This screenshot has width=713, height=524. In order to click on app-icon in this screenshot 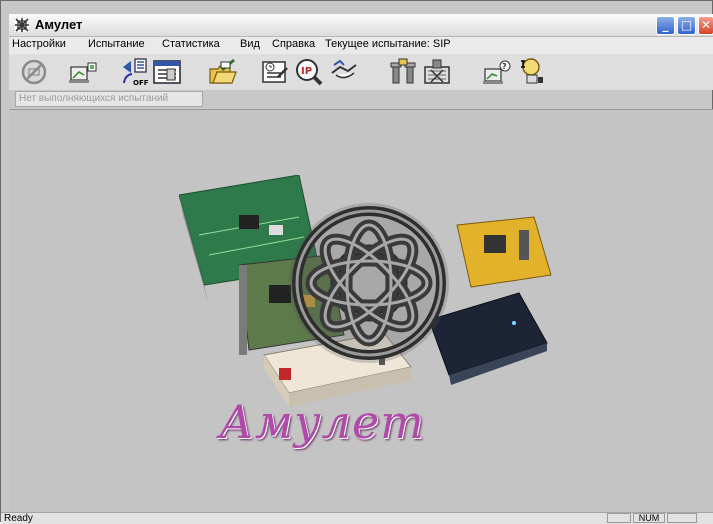, I will do `click(22, 25)`.